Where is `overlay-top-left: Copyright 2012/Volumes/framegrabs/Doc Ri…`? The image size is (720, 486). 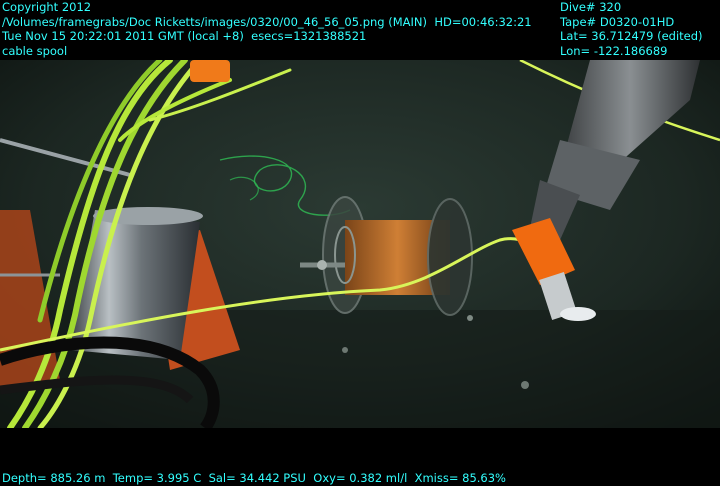
overlay-top-left: Copyright 2012/Volumes/framegrabs/Doc Ri… is located at coordinates (267, 29).